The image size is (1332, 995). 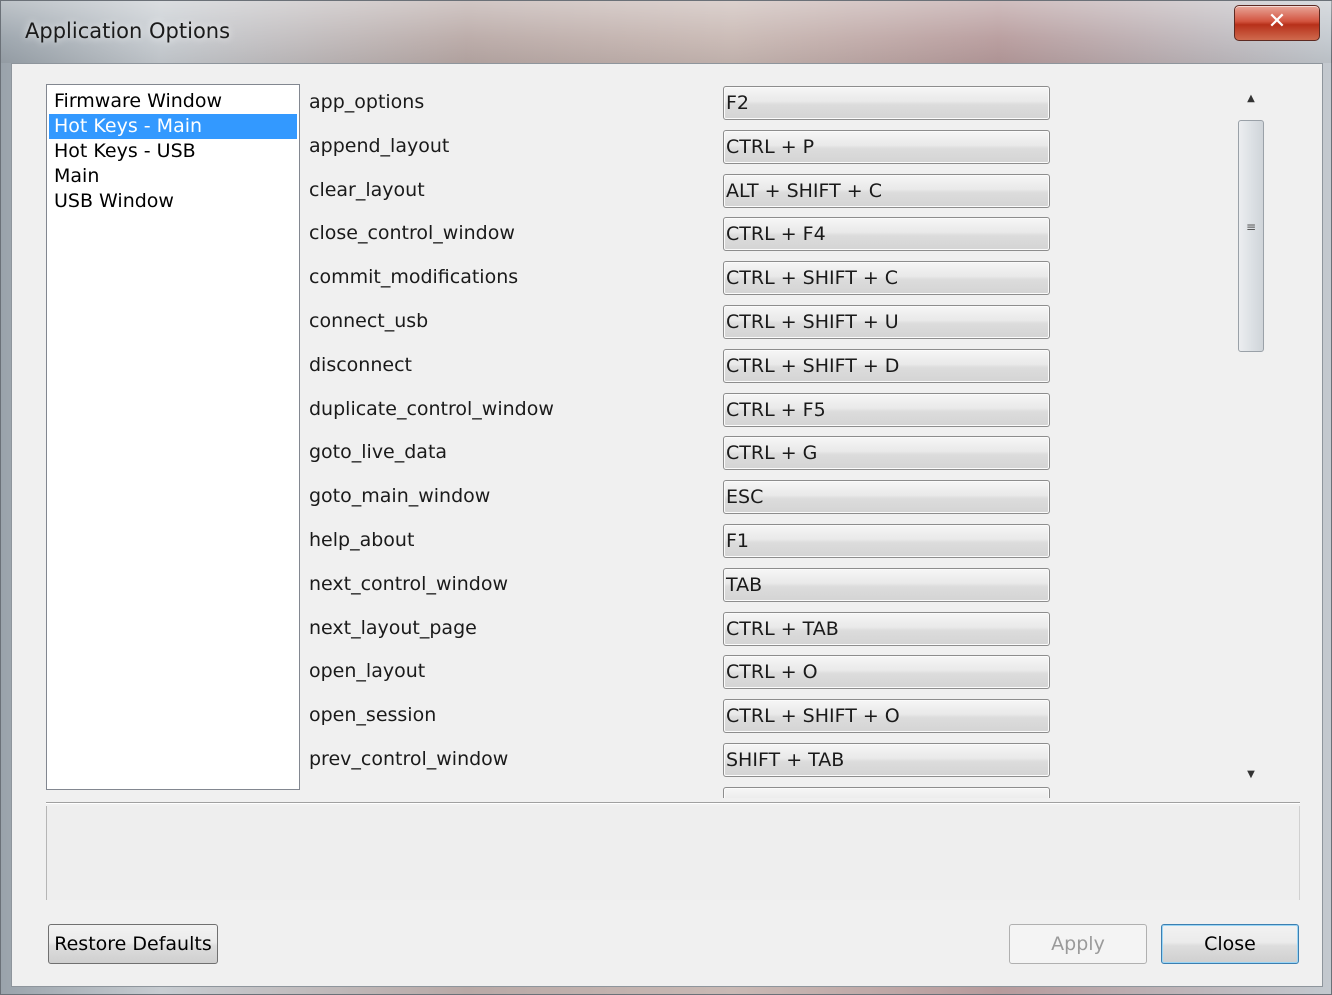 I want to click on hotkey-scrollbar: ▲ ≡ ▼, so click(x=1251, y=439).